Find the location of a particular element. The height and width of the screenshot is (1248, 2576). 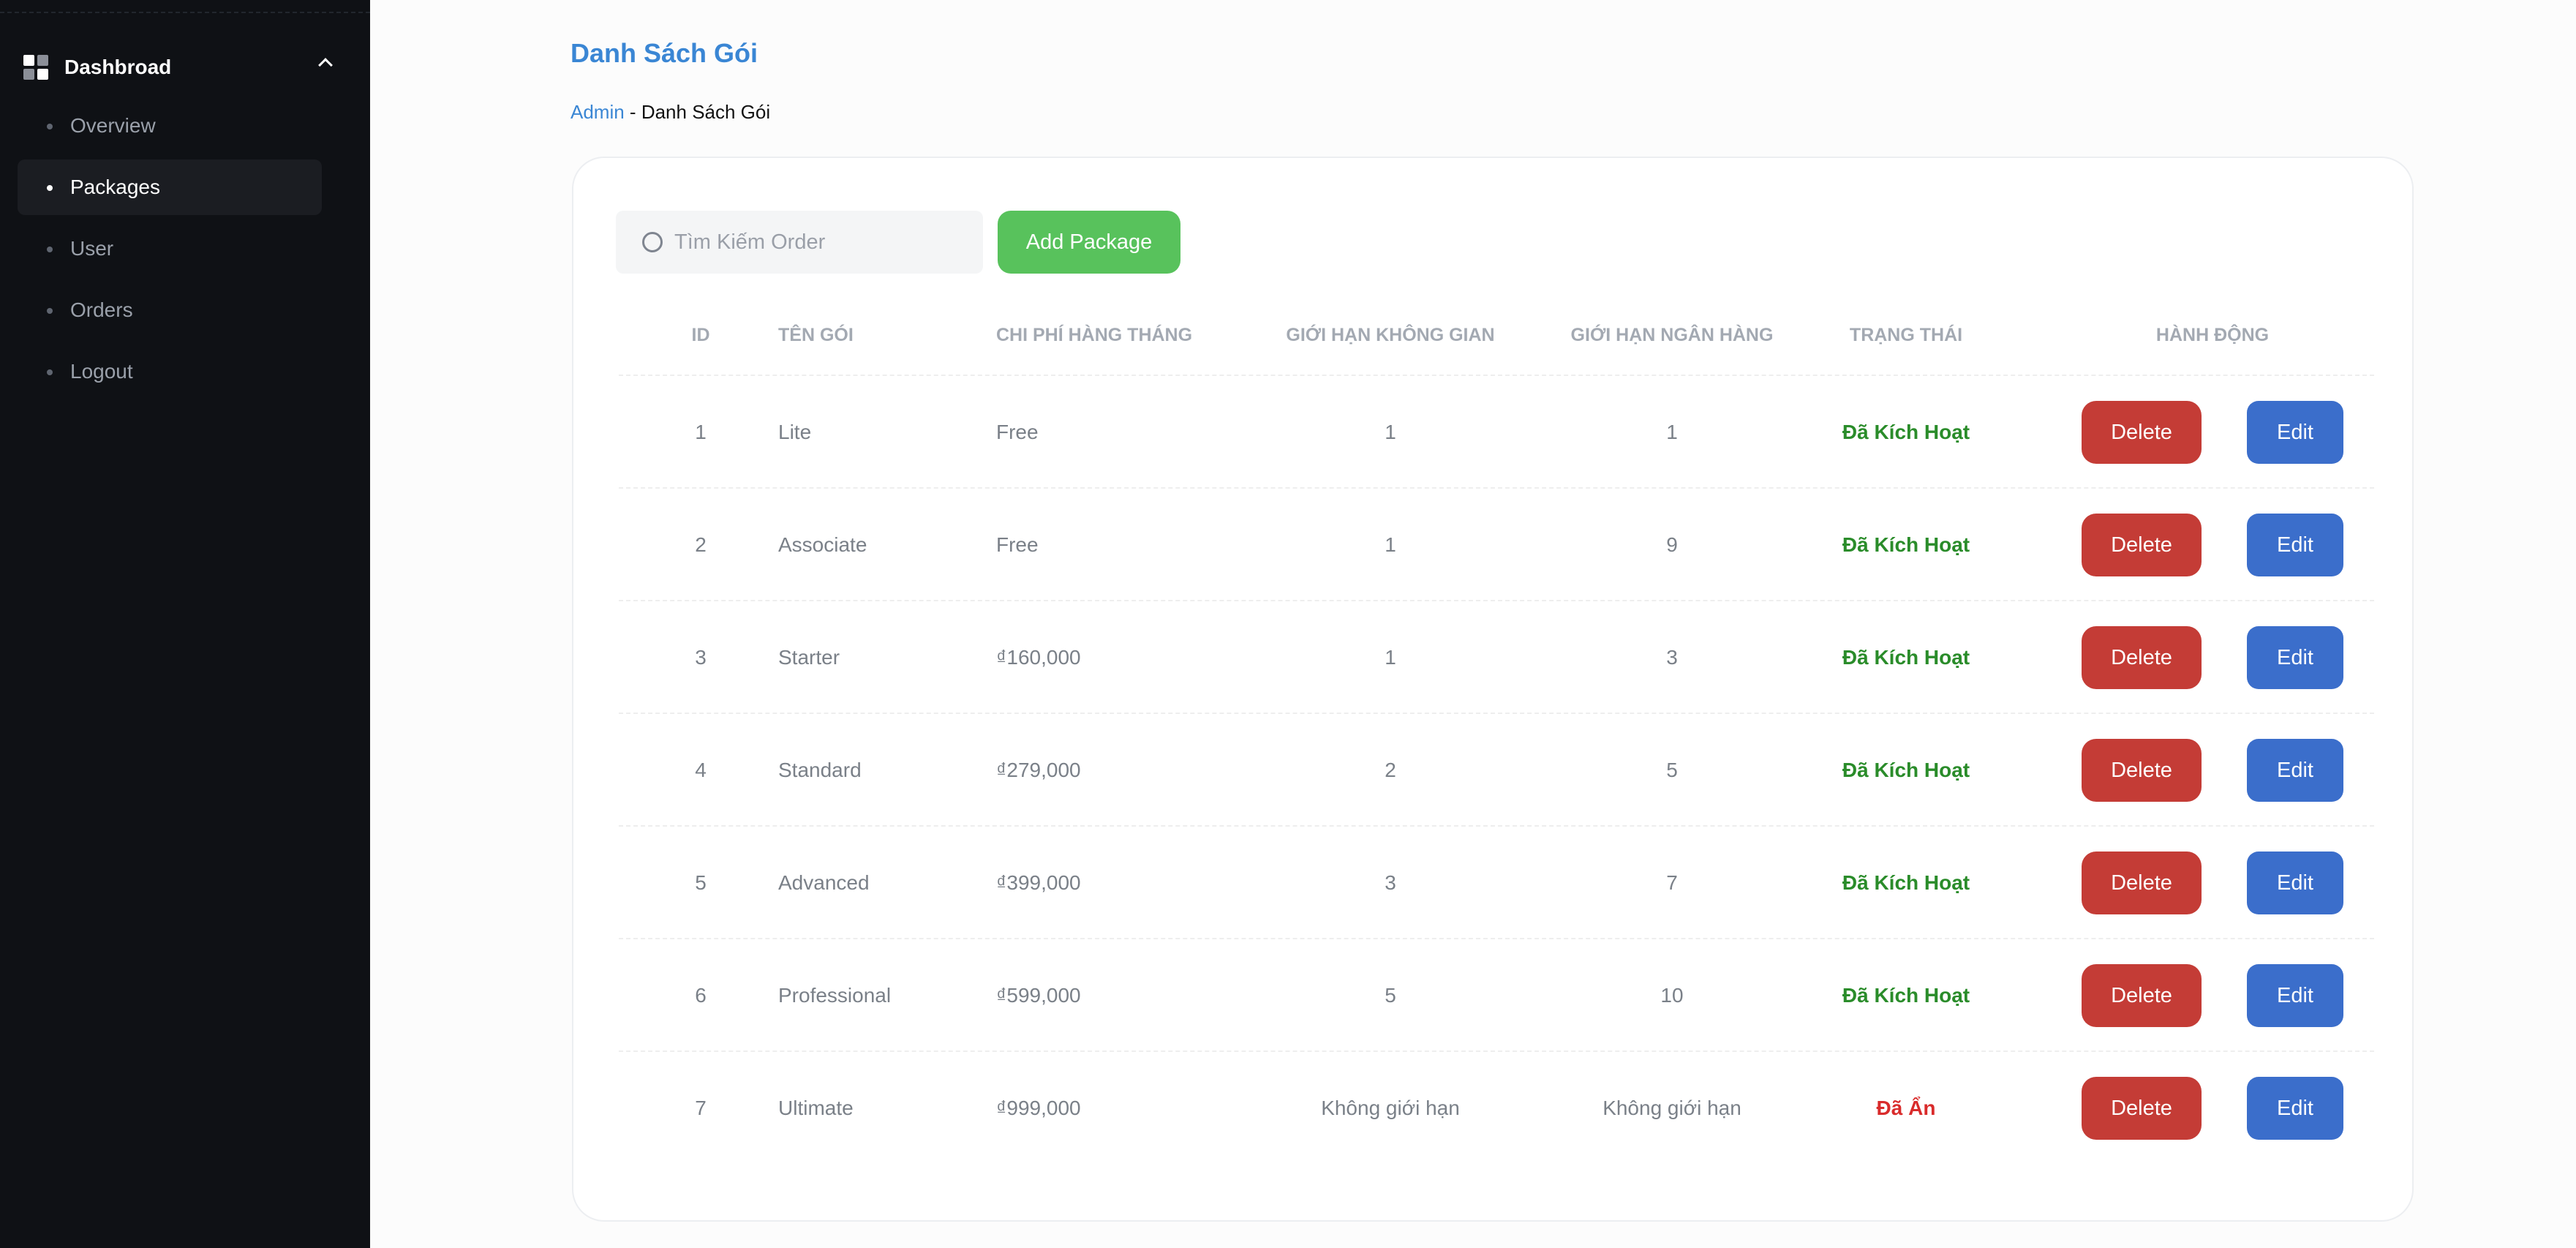

search-box is located at coordinates (799, 243).